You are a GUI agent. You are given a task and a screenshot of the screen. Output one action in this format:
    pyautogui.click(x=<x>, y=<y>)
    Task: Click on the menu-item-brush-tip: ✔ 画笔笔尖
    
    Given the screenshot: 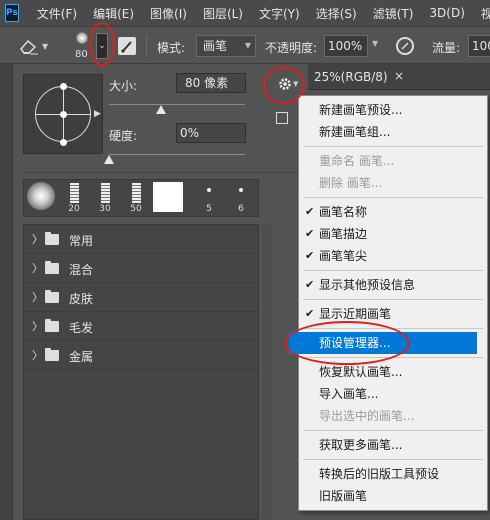 What is the action you would take?
    pyautogui.click(x=393, y=256)
    